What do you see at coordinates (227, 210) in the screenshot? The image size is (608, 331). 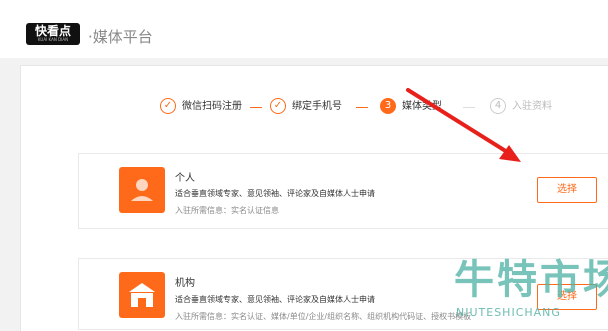 I see `card-requirements: 入驻所需信息：实名认证信息` at bounding box center [227, 210].